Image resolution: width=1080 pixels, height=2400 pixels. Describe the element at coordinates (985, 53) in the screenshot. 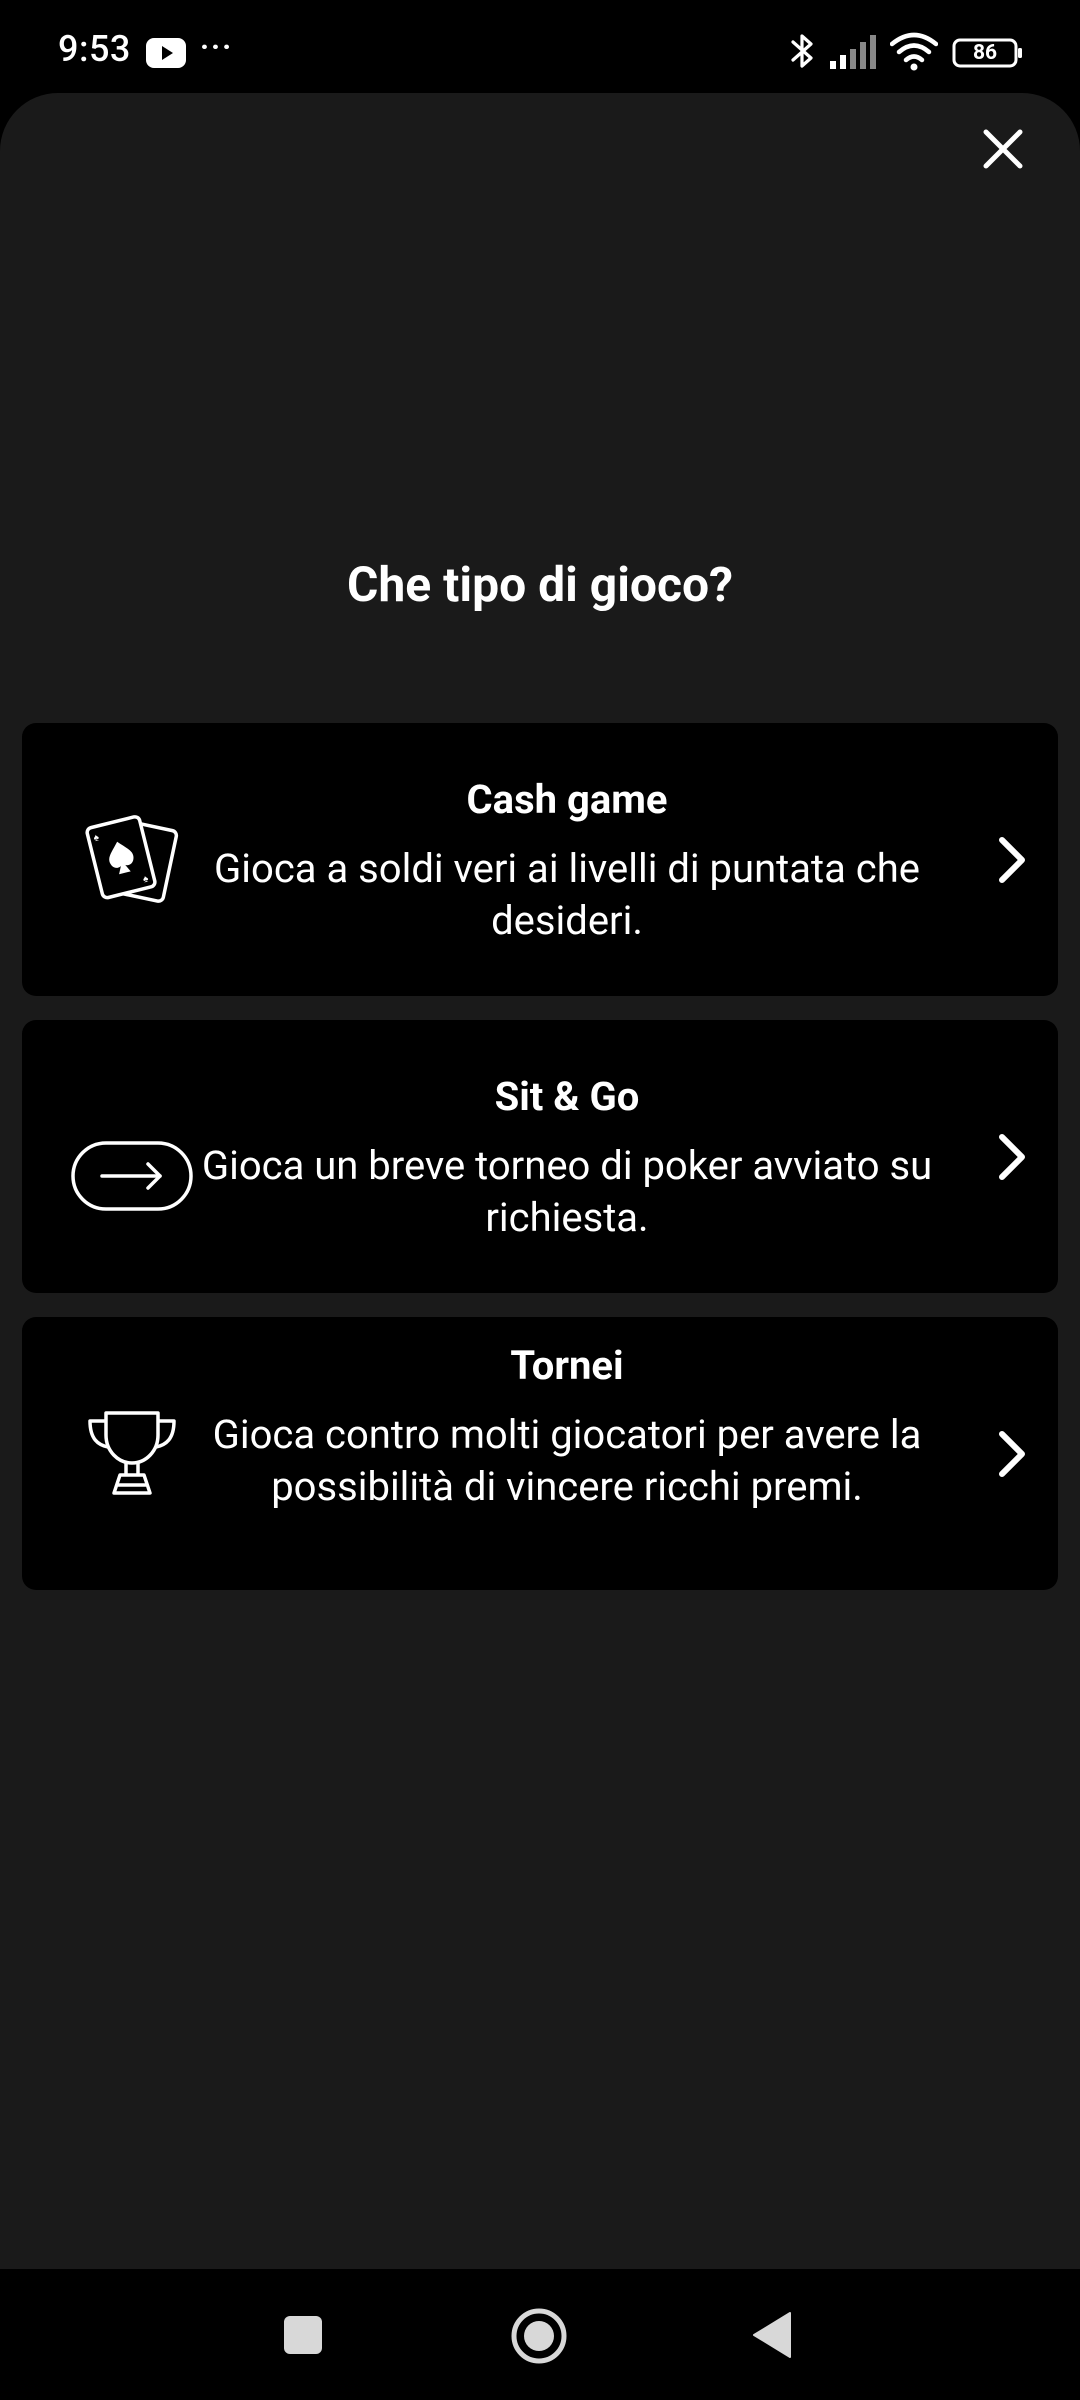

I see `battery-level: 86` at that location.